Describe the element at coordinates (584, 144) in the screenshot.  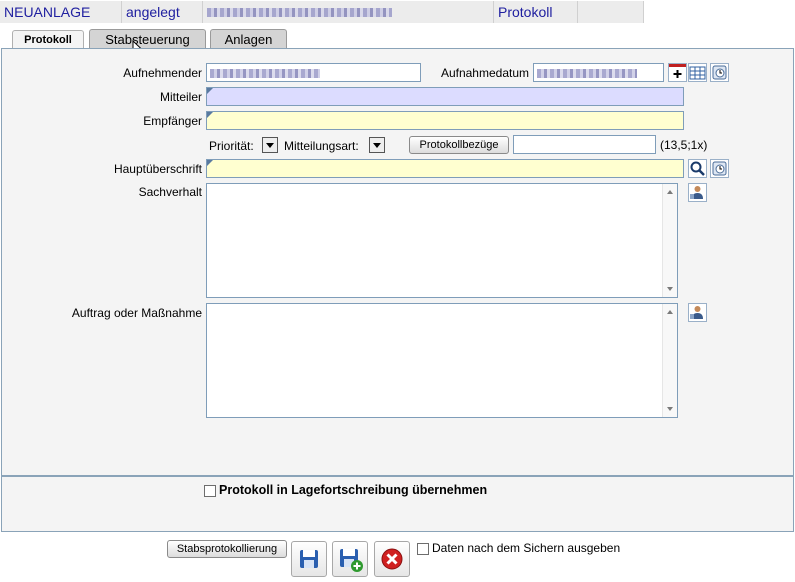
I see `protokollbezuege-input` at that location.